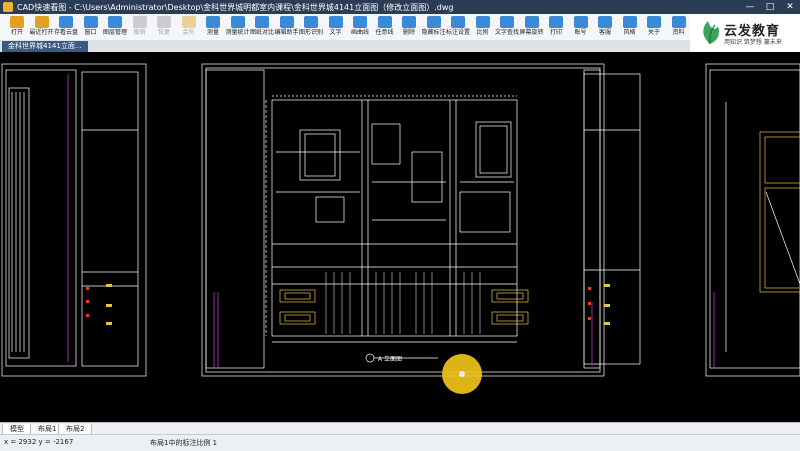 This screenshot has width=800, height=451. Describe the element at coordinates (753, 42) in the screenshot. I see `brand-slogan: 用知识 筑梦想 赢未来` at that location.